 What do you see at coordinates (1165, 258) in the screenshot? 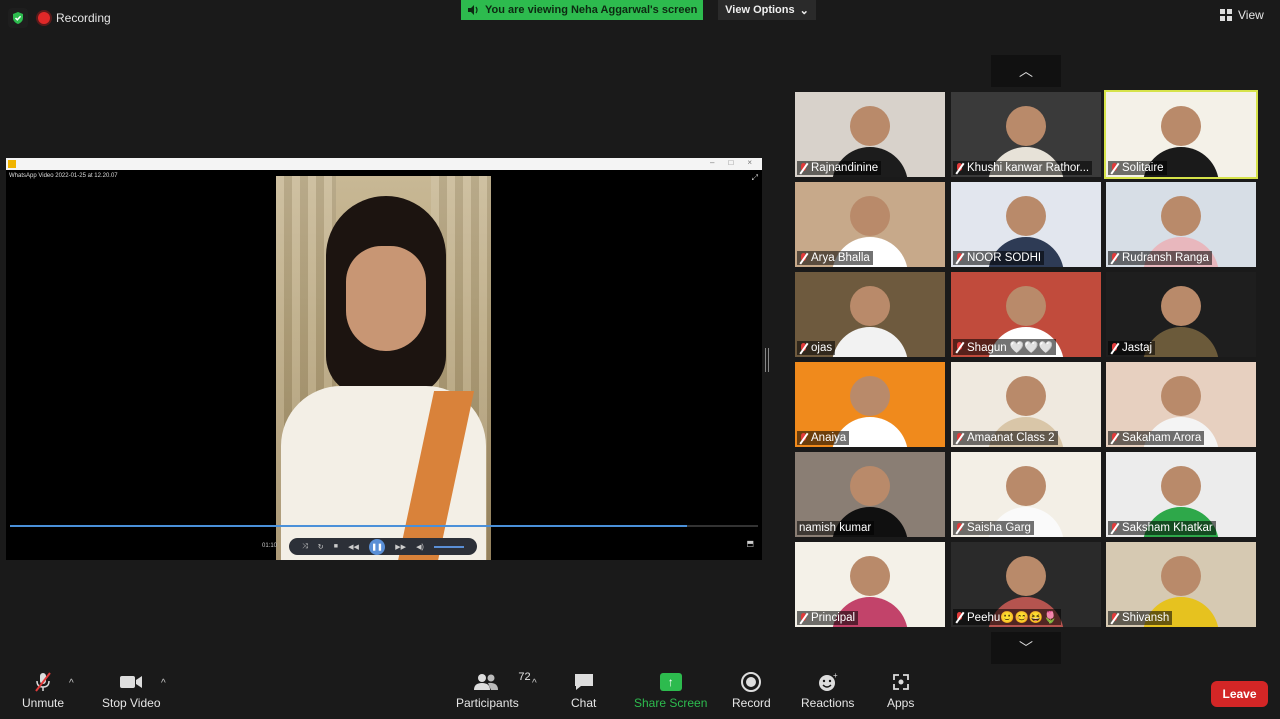
I see `participant-name: Rudransh Ranga` at bounding box center [1165, 258].